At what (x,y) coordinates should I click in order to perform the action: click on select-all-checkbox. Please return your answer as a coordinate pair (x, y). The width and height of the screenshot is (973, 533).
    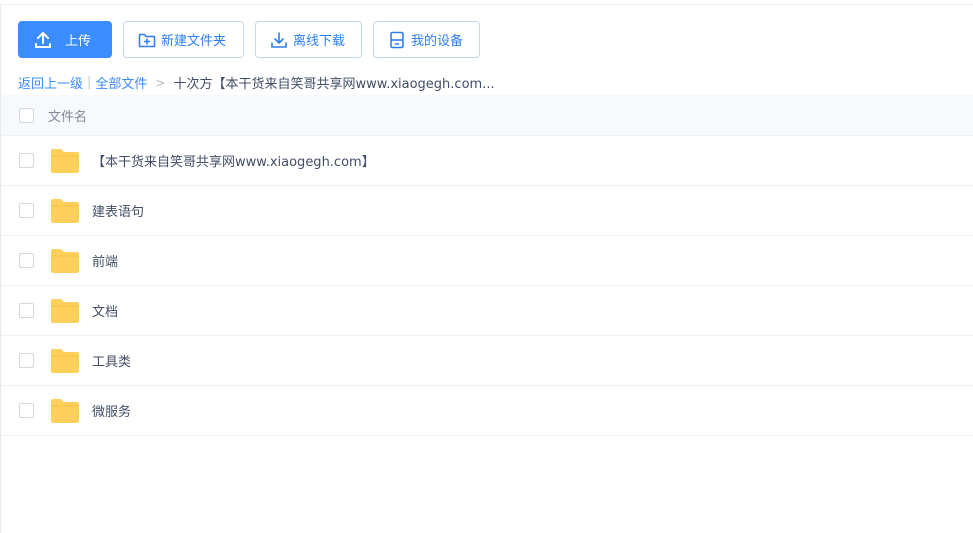
    Looking at the image, I should click on (26, 115).